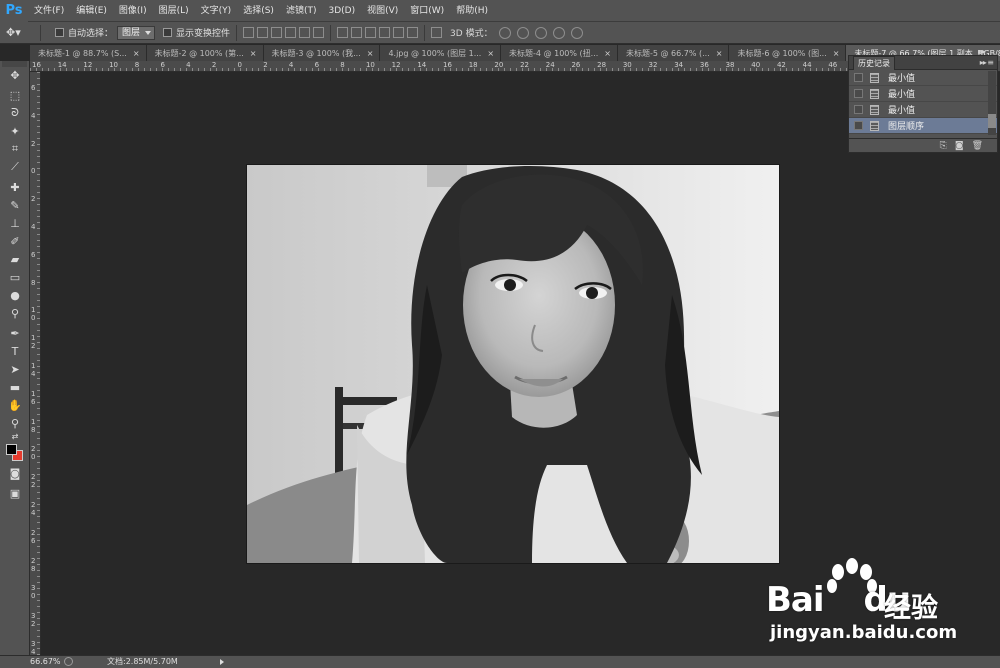 The width and height of the screenshot is (1000, 668). I want to click on drag-3d-icon, so click(540, 32).